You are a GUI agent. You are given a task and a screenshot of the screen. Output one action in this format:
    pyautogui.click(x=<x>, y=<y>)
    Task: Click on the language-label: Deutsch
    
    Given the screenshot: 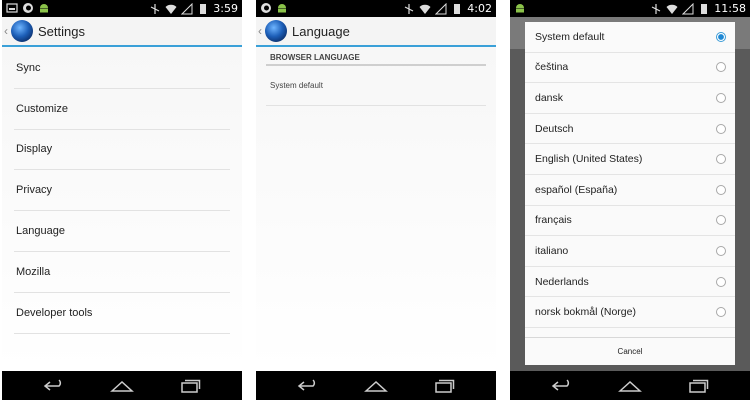 What is the action you would take?
    pyautogui.click(x=554, y=128)
    